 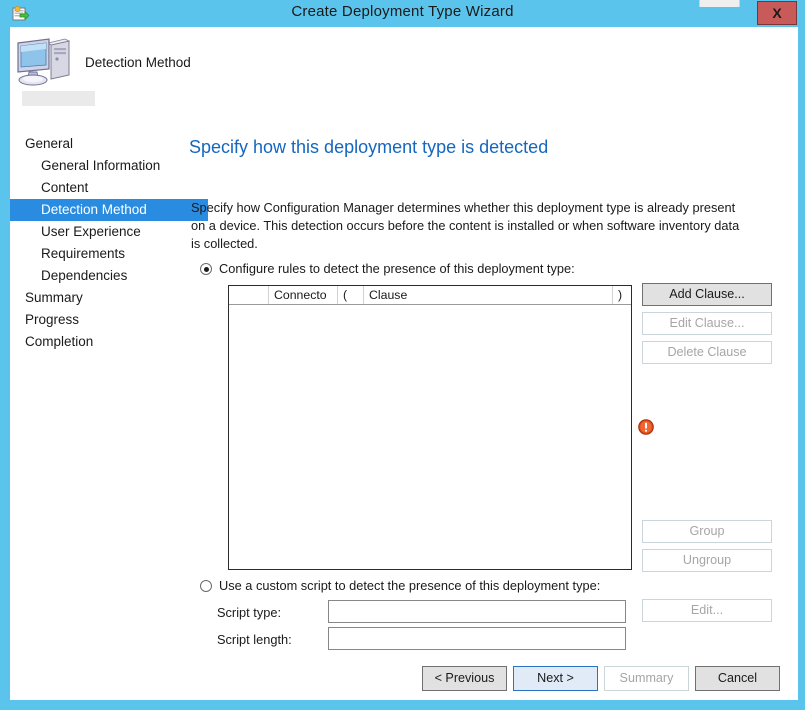 I want to click on detection-rules-list-header: Connecto ( Clause ), so click(x=430, y=295).